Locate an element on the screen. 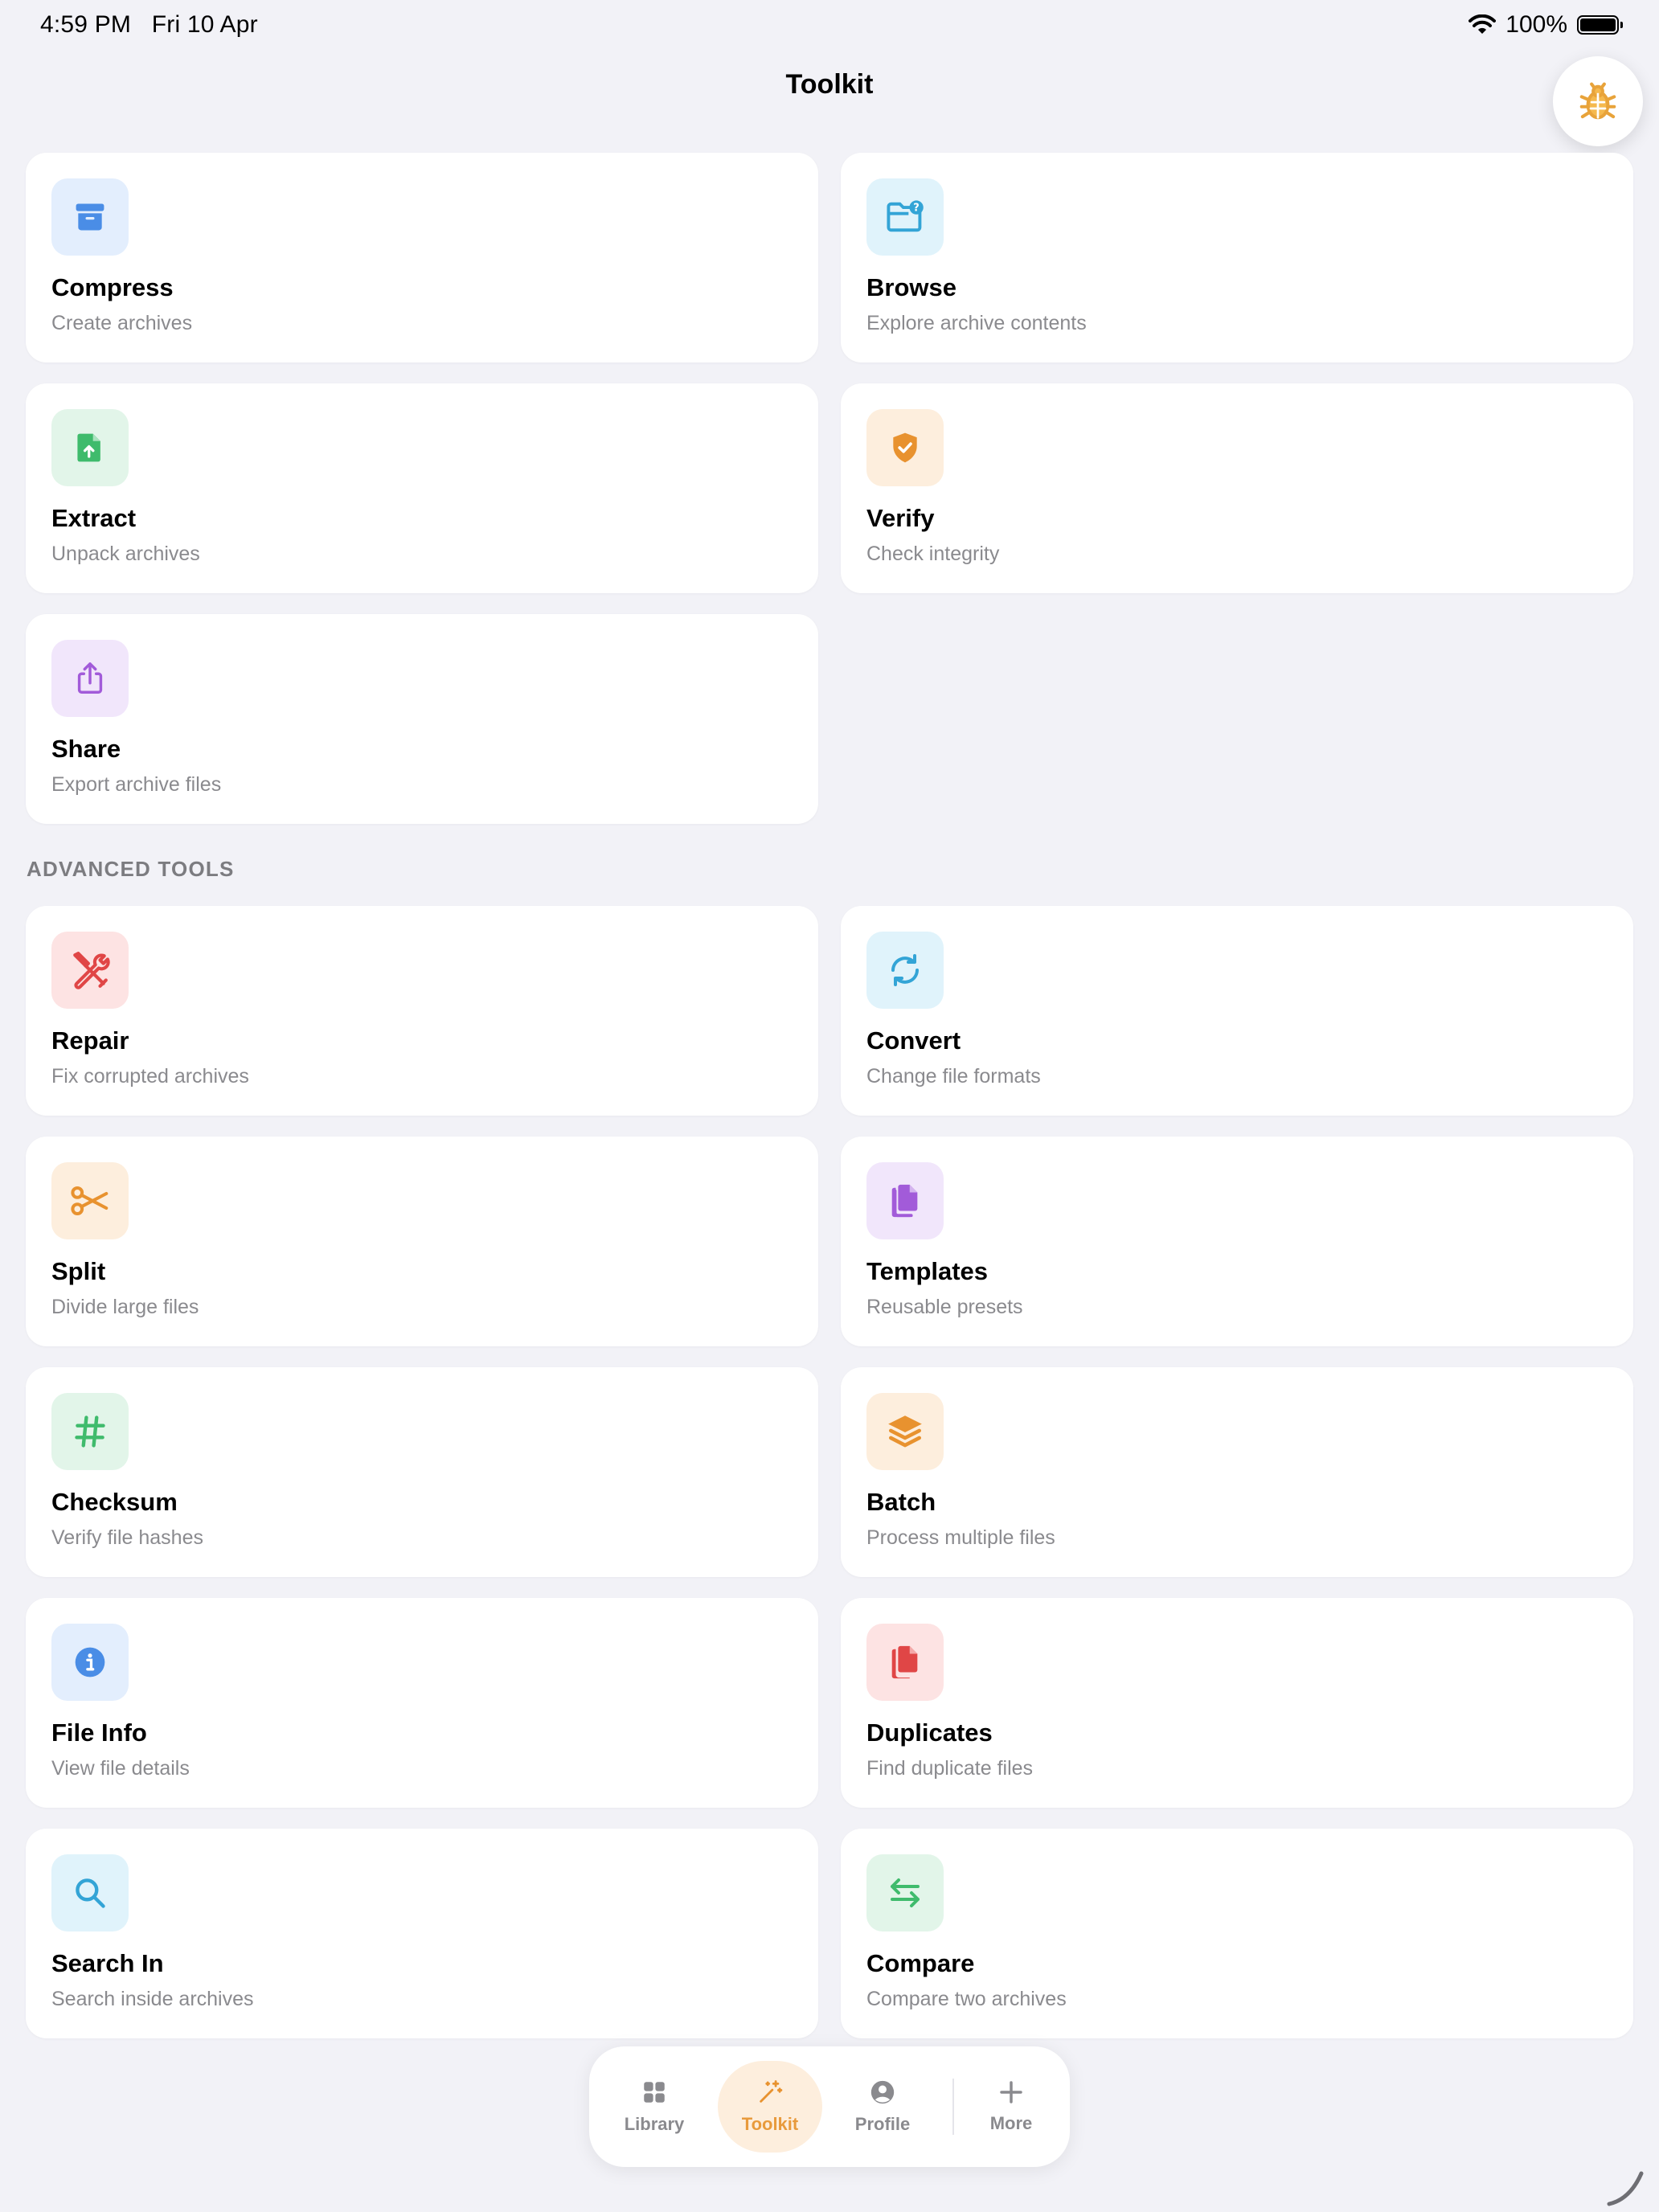  tool-subtitle: Verify file hashes is located at coordinates (127, 1537).